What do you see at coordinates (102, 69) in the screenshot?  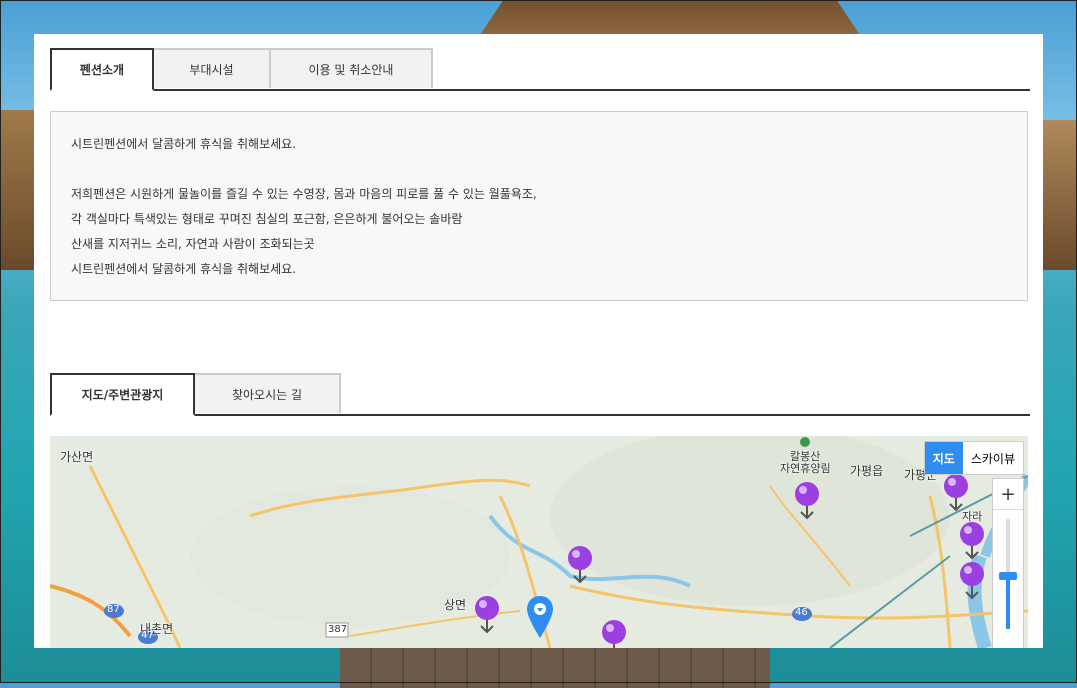 I see `tab-pension-intro: 펜션소개` at bounding box center [102, 69].